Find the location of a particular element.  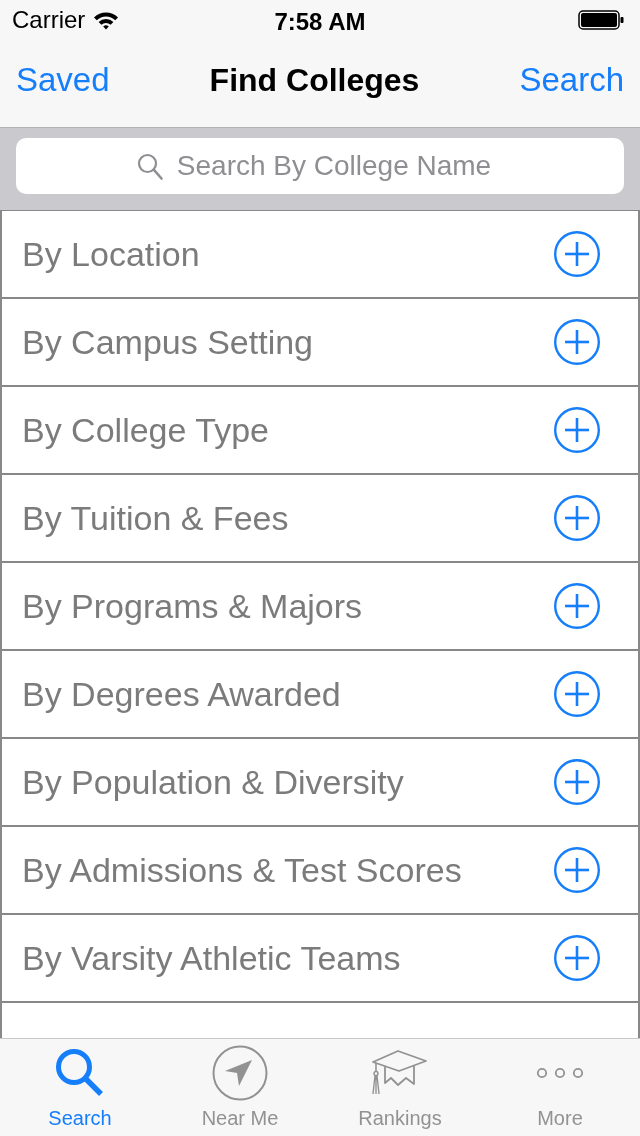

status-time: 7:58 AM is located at coordinates (320, 22).